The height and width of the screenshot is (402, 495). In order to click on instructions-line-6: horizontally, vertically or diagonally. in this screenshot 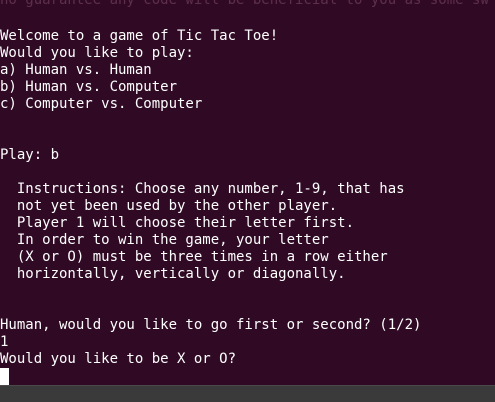, I will do `click(173, 274)`.